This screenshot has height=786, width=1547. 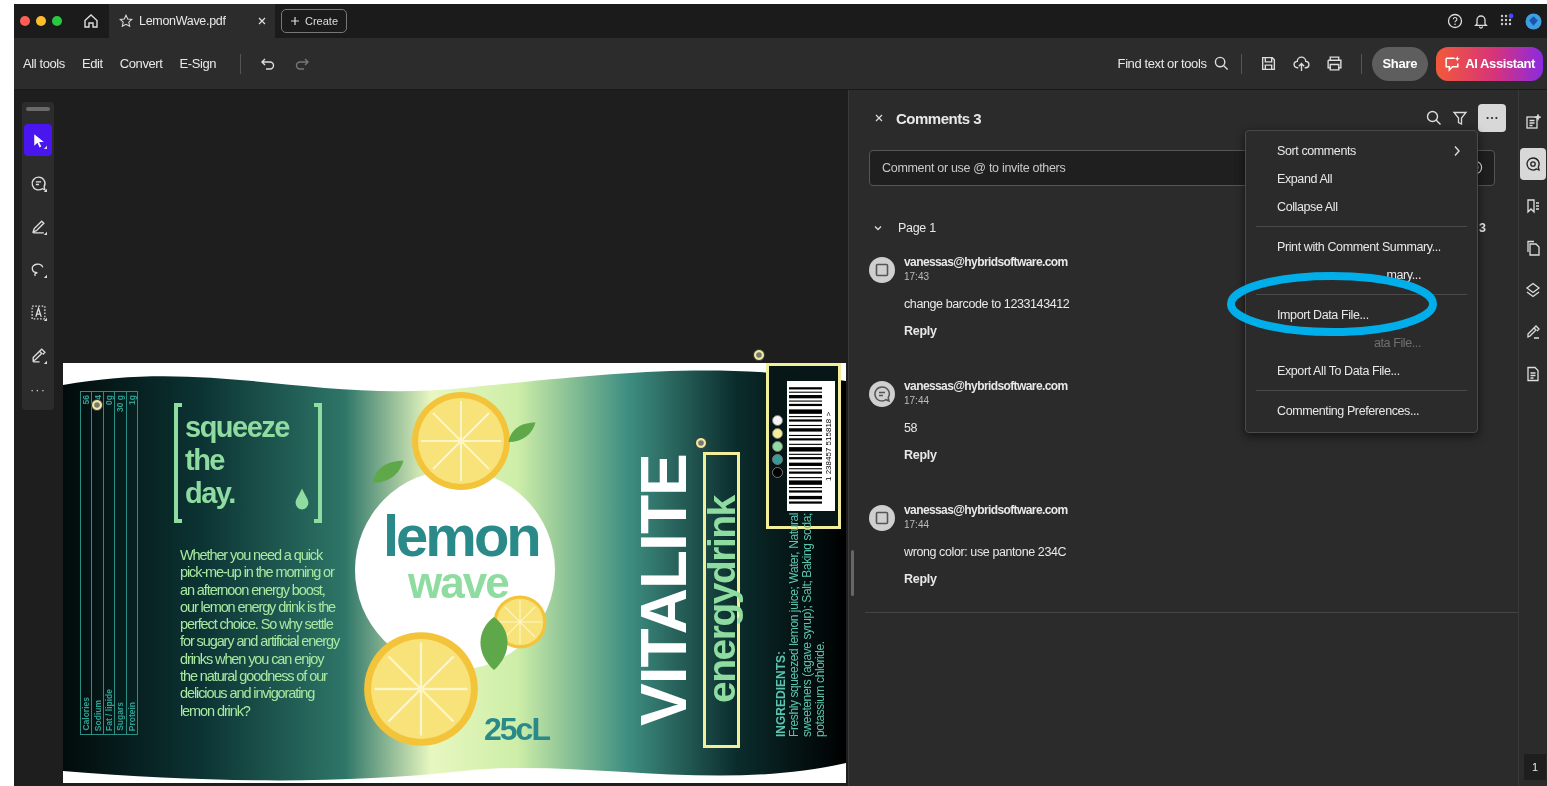 What do you see at coordinates (1173, 63) in the screenshot?
I see `search-tools-button: Find text or tools` at bounding box center [1173, 63].